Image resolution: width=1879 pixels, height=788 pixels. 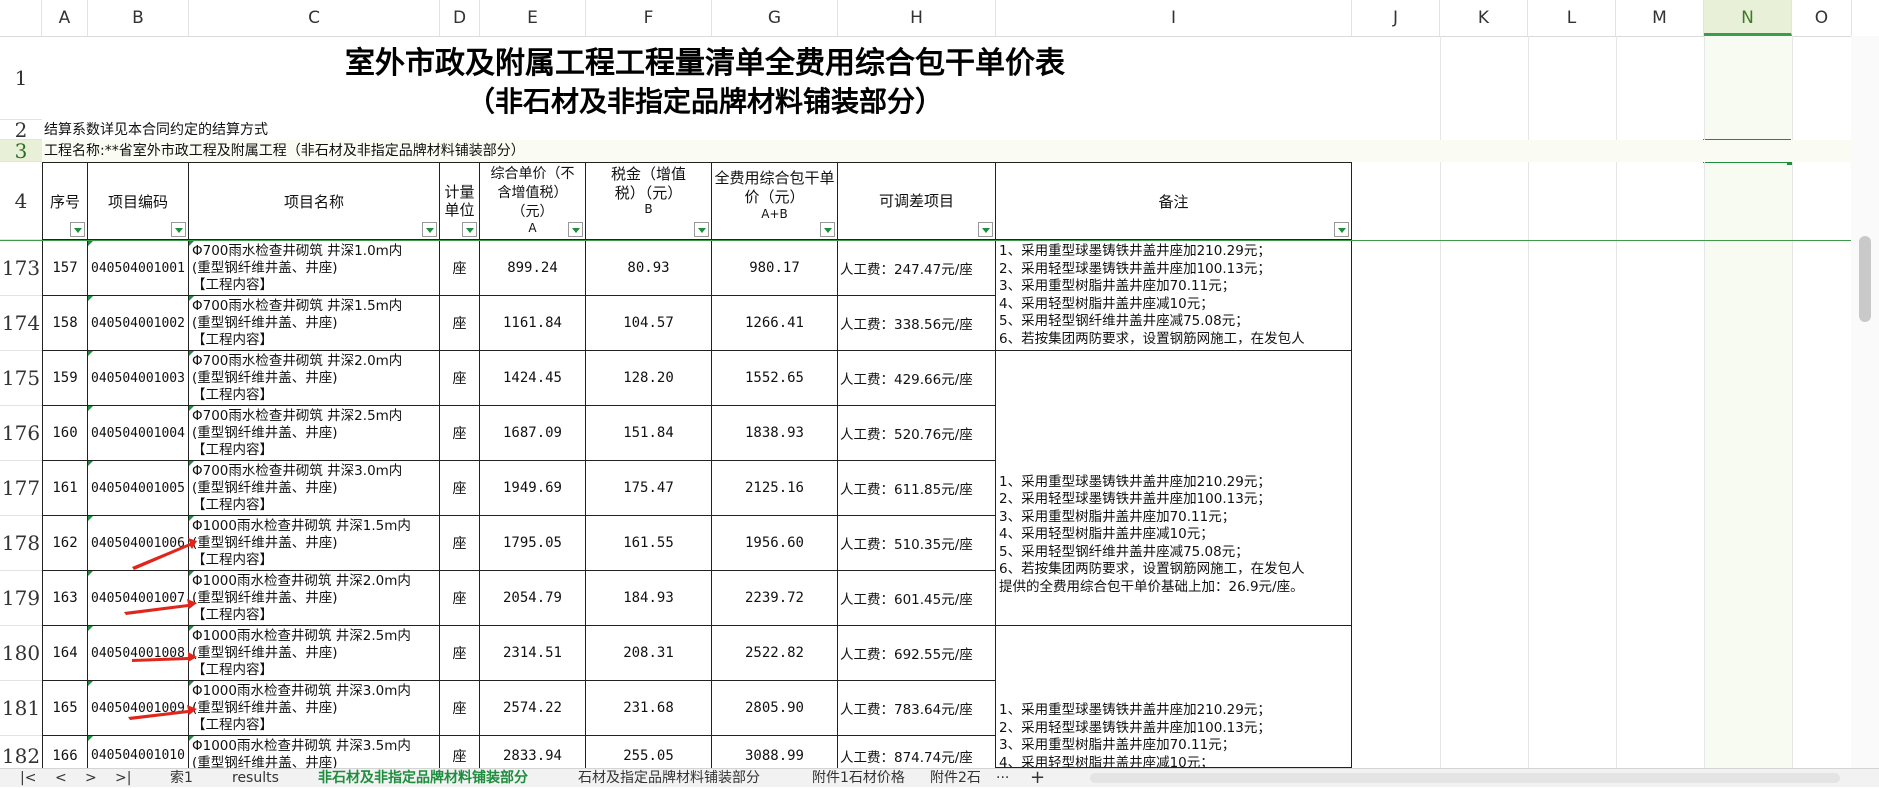 I want to click on cell-seq: 161, so click(x=65, y=488).